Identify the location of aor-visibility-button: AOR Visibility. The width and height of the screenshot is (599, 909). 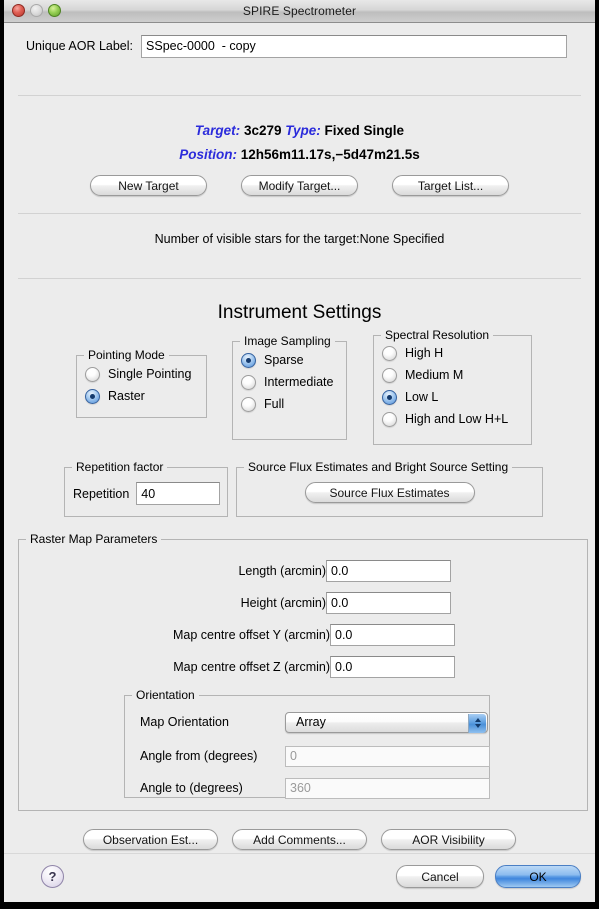
(448, 839).